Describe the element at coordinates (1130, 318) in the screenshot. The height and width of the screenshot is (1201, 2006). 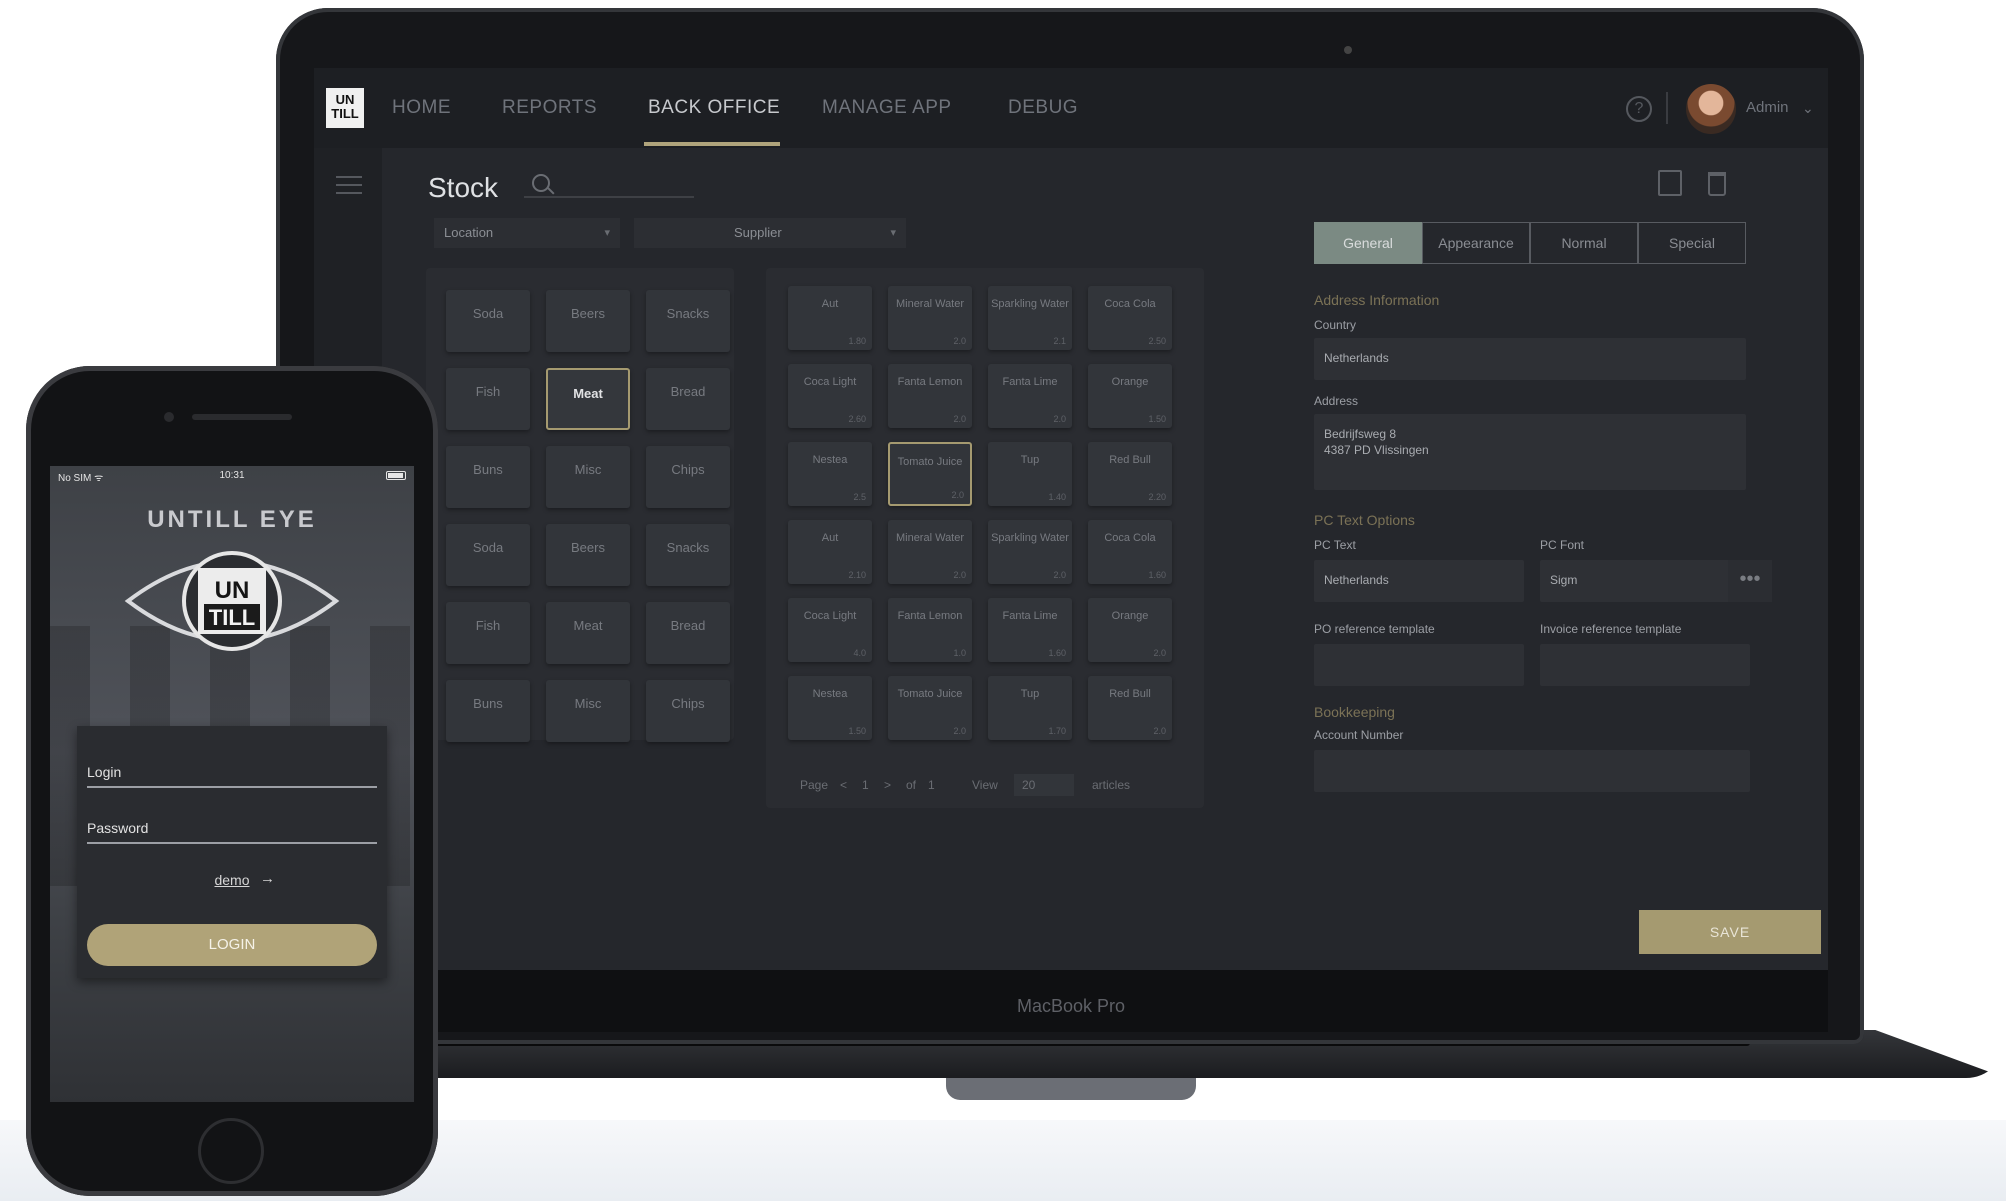
I see `product-tile: Coca Cola 2.50` at that location.